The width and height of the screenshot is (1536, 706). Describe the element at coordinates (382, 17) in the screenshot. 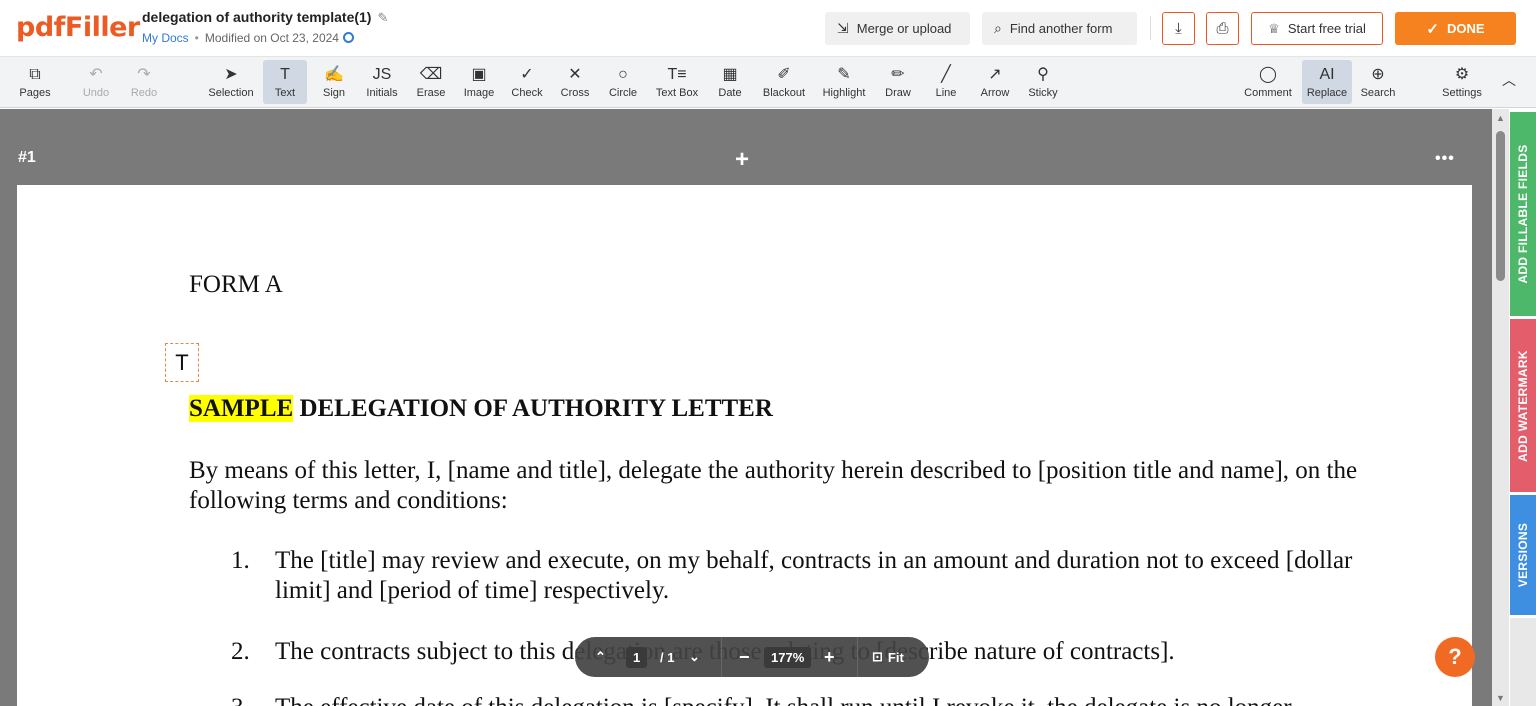

I see `edit-title-icon: ✎` at that location.